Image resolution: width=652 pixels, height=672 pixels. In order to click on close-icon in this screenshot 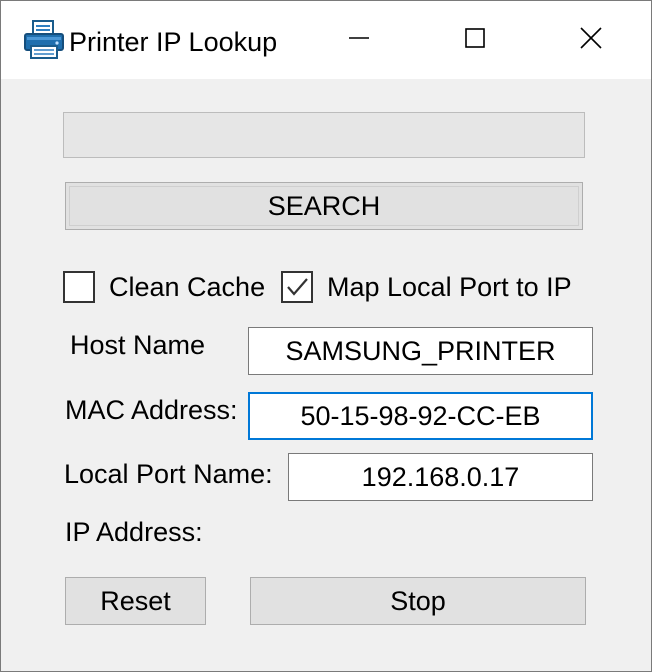, I will do `click(591, 40)`.